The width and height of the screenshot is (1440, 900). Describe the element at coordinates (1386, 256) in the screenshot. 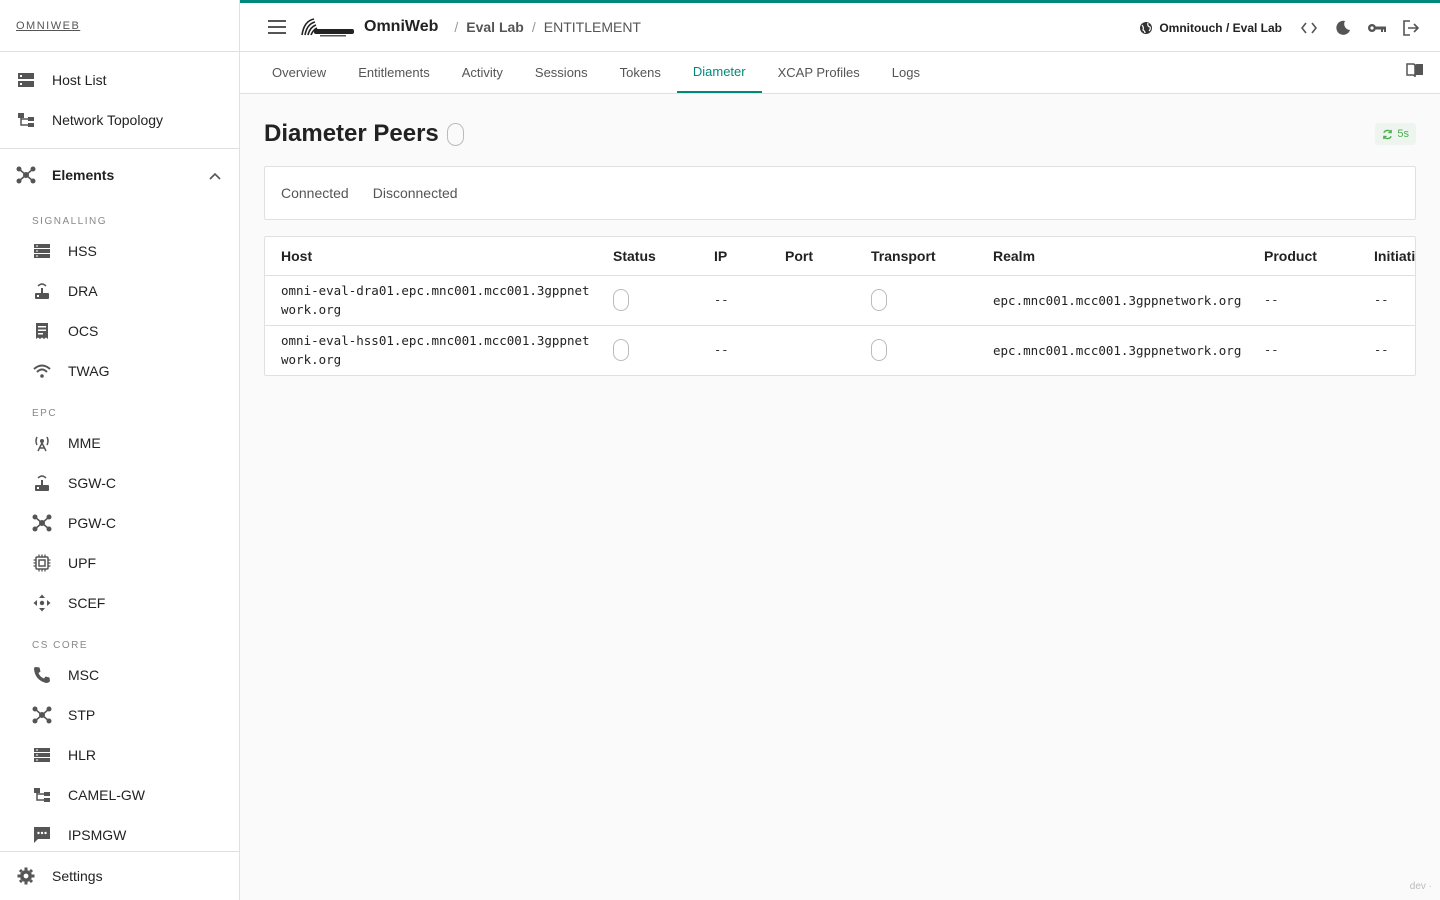

I see `column-header-initiated: Initiati` at that location.